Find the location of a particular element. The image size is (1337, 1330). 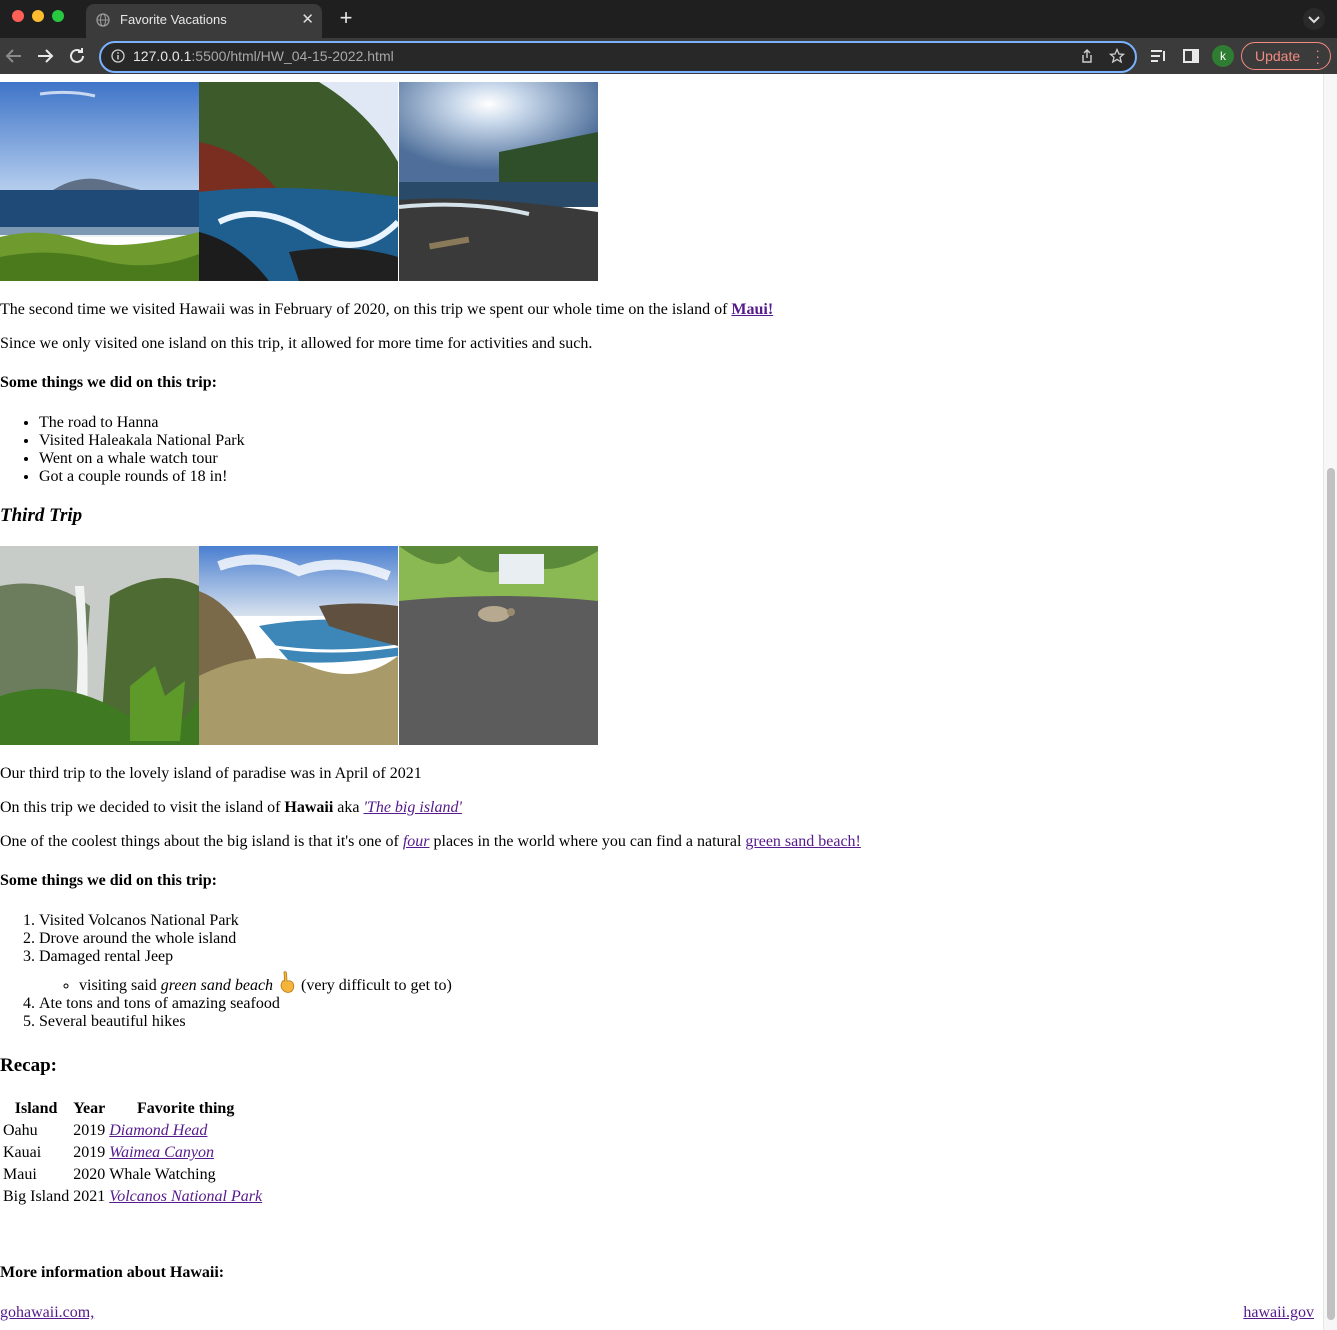

vertical-scrollbar is located at coordinates (1330, 702).